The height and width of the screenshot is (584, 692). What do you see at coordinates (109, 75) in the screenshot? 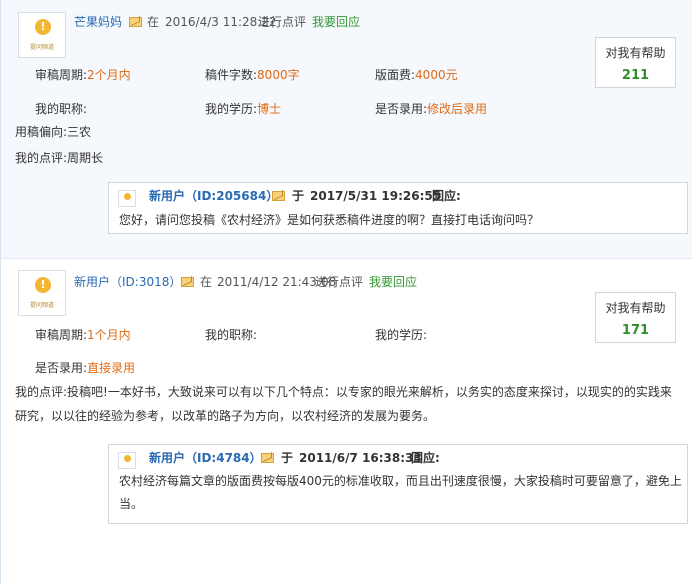
I see `review-period-value: 2个月内` at bounding box center [109, 75].